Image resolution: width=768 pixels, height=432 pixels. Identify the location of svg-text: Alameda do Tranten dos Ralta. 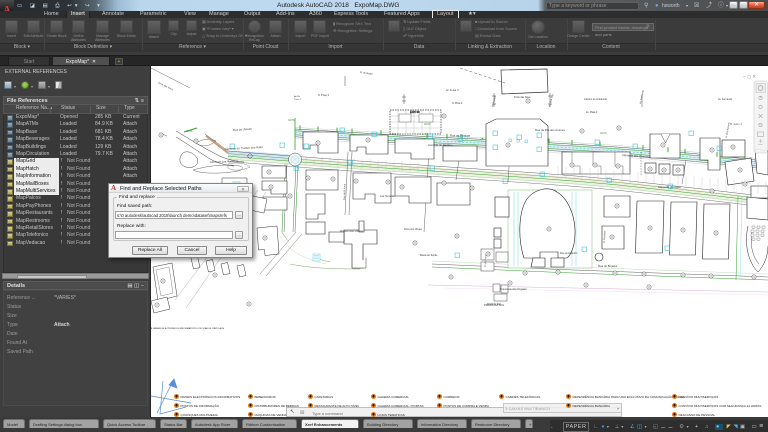
(244, 148).